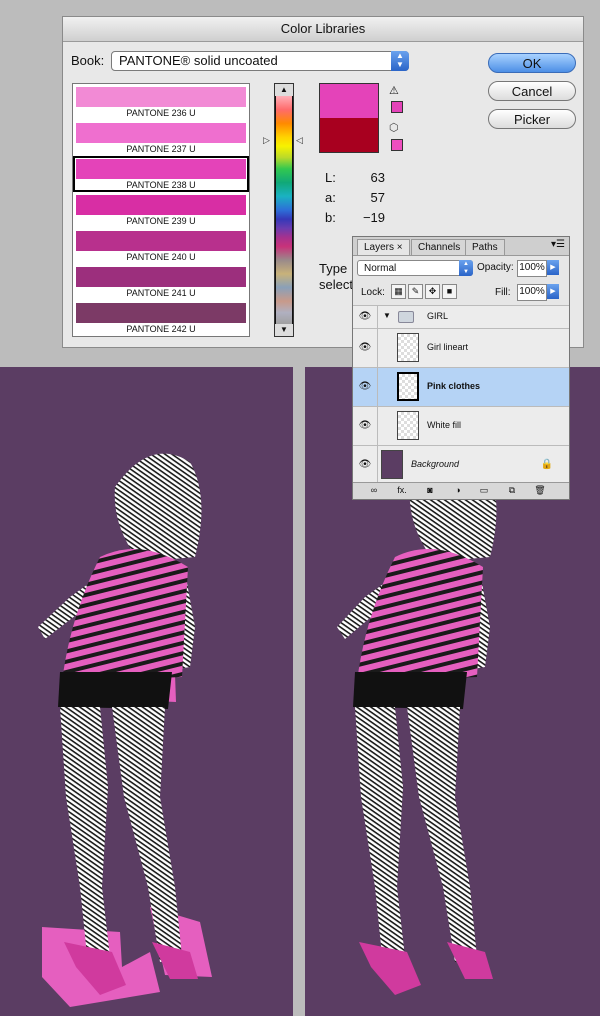  What do you see at coordinates (161, 293) in the screenshot?
I see `swatch-name: PANTONE 241 U` at bounding box center [161, 293].